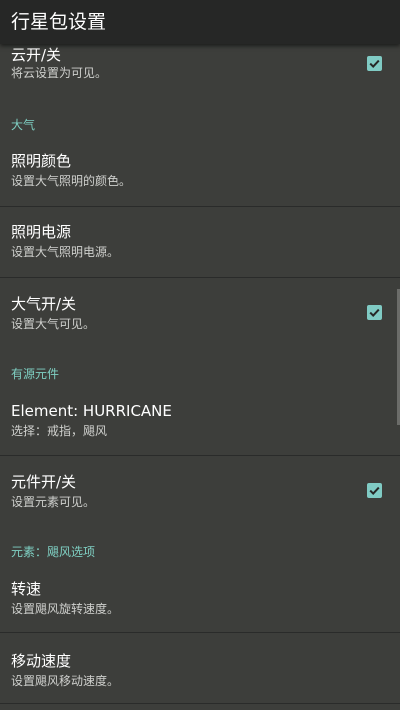 This screenshot has height=710, width=400. I want to click on atmosphere-toggle-checkbox, so click(374, 312).